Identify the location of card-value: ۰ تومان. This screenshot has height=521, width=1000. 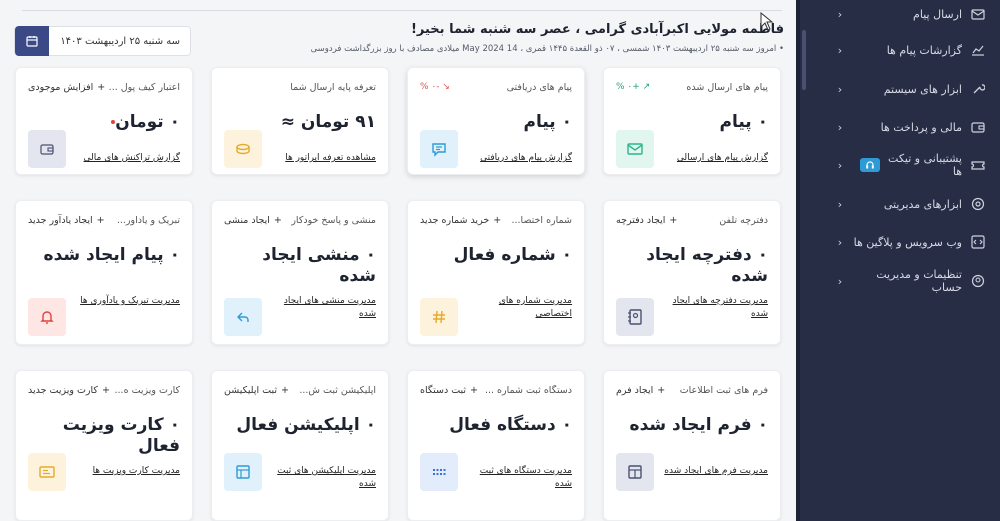
(147, 122).